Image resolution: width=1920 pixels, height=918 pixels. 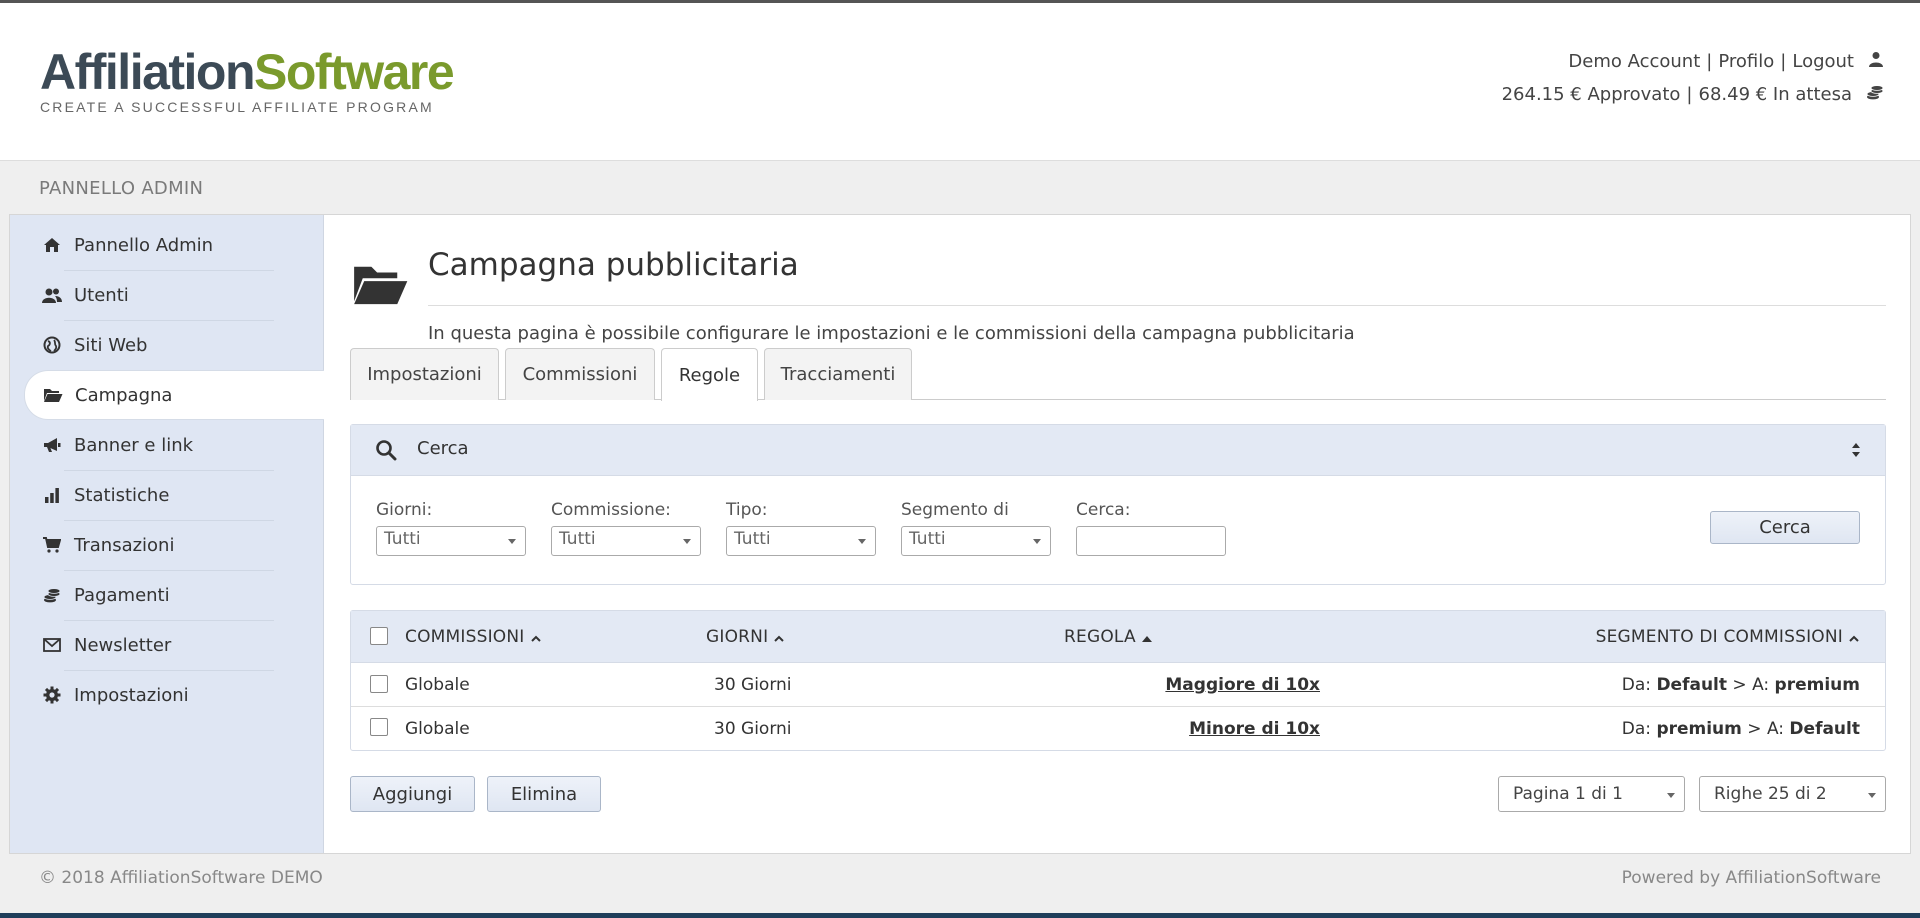 What do you see at coordinates (124, 395) in the screenshot?
I see `sidebar-item-label: Campagna` at bounding box center [124, 395].